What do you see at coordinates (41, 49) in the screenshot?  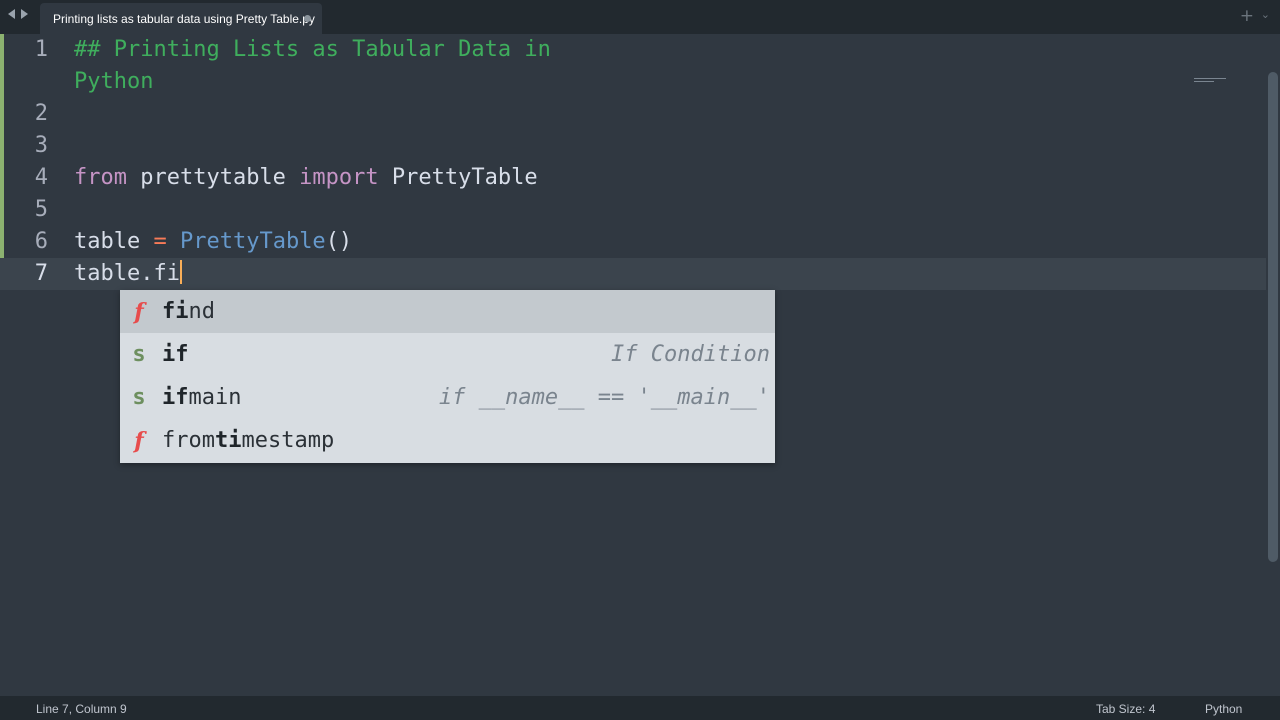 I see `line-number: 1` at bounding box center [41, 49].